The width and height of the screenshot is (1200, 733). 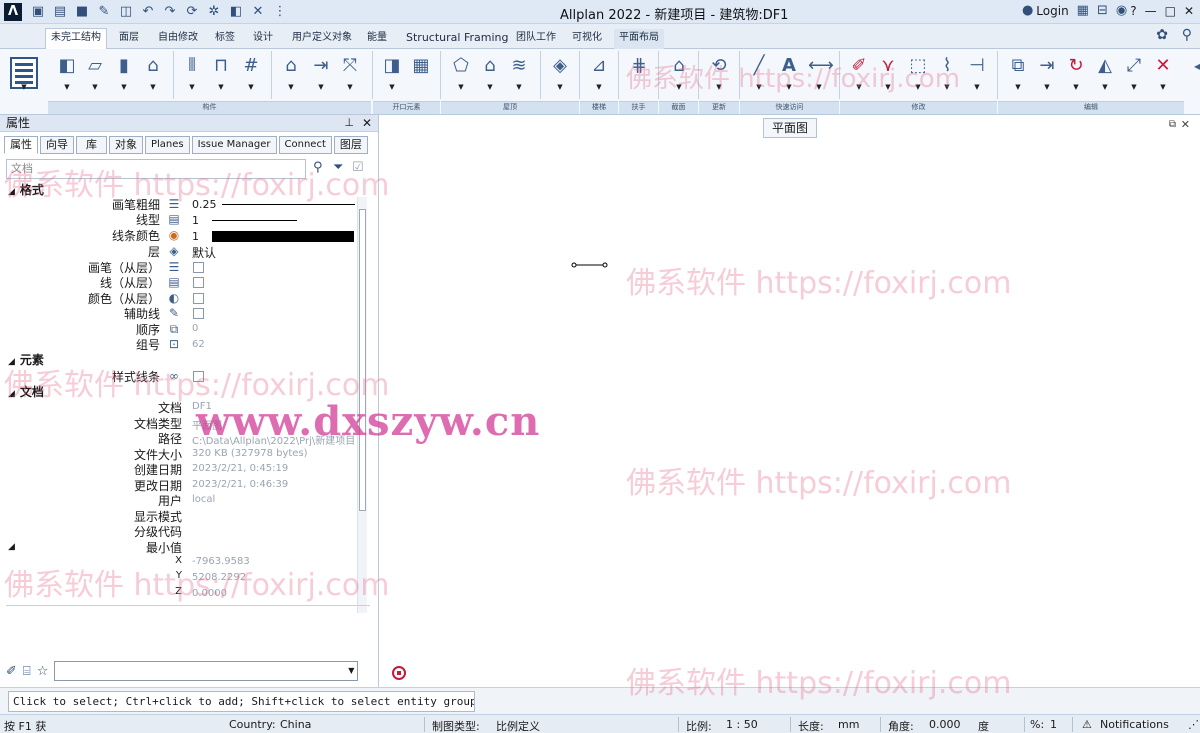 I want to click on project-open-icon: ▣, so click(x=38, y=12).